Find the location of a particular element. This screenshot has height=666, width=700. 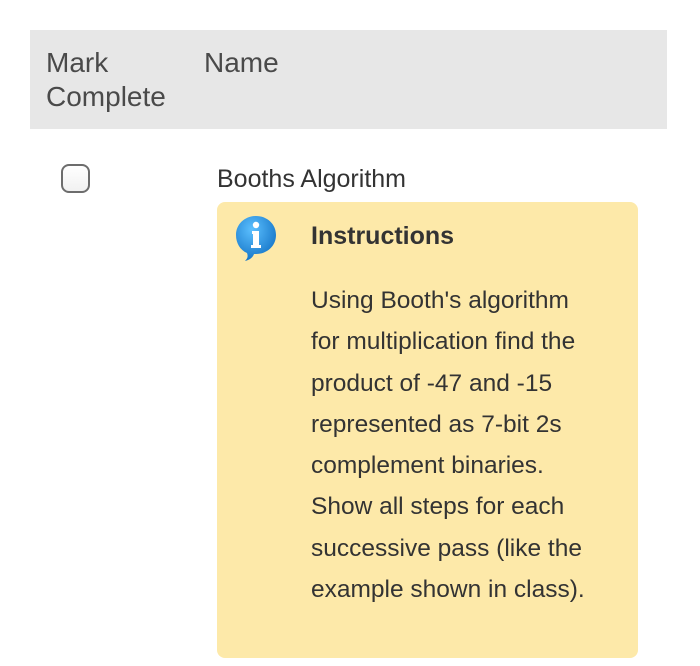

instructions-line: represented as 7-bit 2s is located at coordinates (436, 424).